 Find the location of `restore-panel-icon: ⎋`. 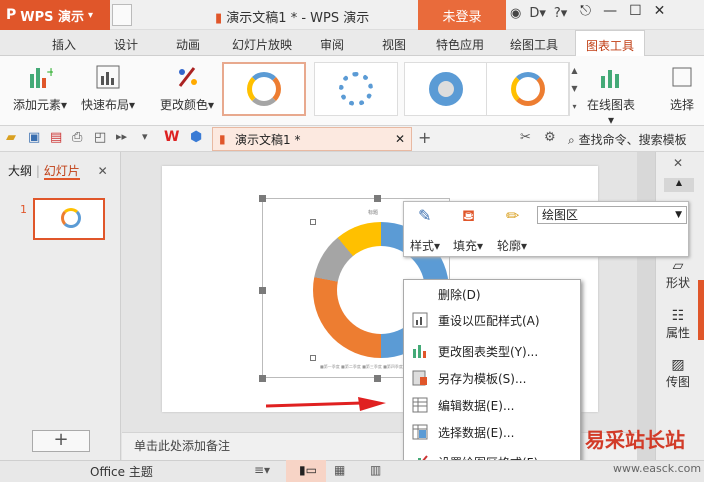

restore-panel-icon: ⎋ is located at coordinates (585, 11).